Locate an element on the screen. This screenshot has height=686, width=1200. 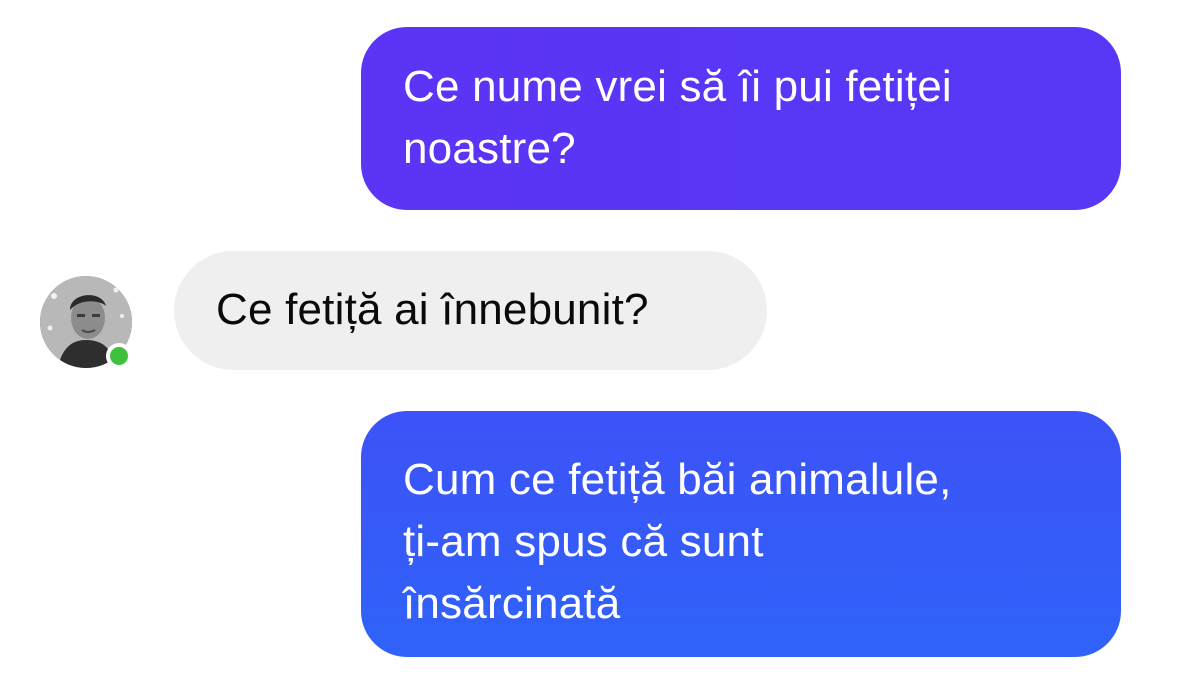
online-status-indicator is located at coordinates (119, 356).